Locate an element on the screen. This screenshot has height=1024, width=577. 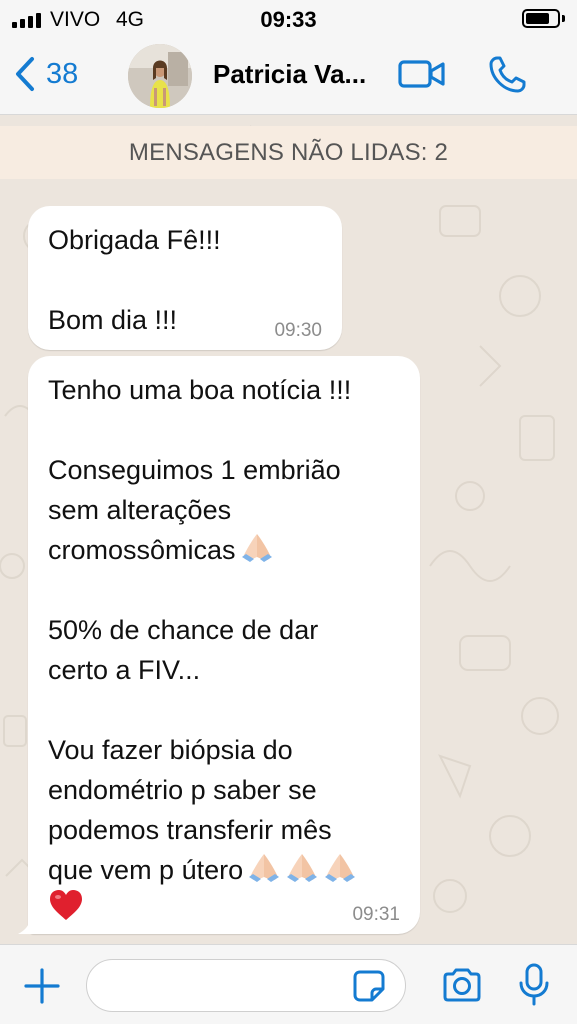
camera-icon is located at coordinates (462, 985).